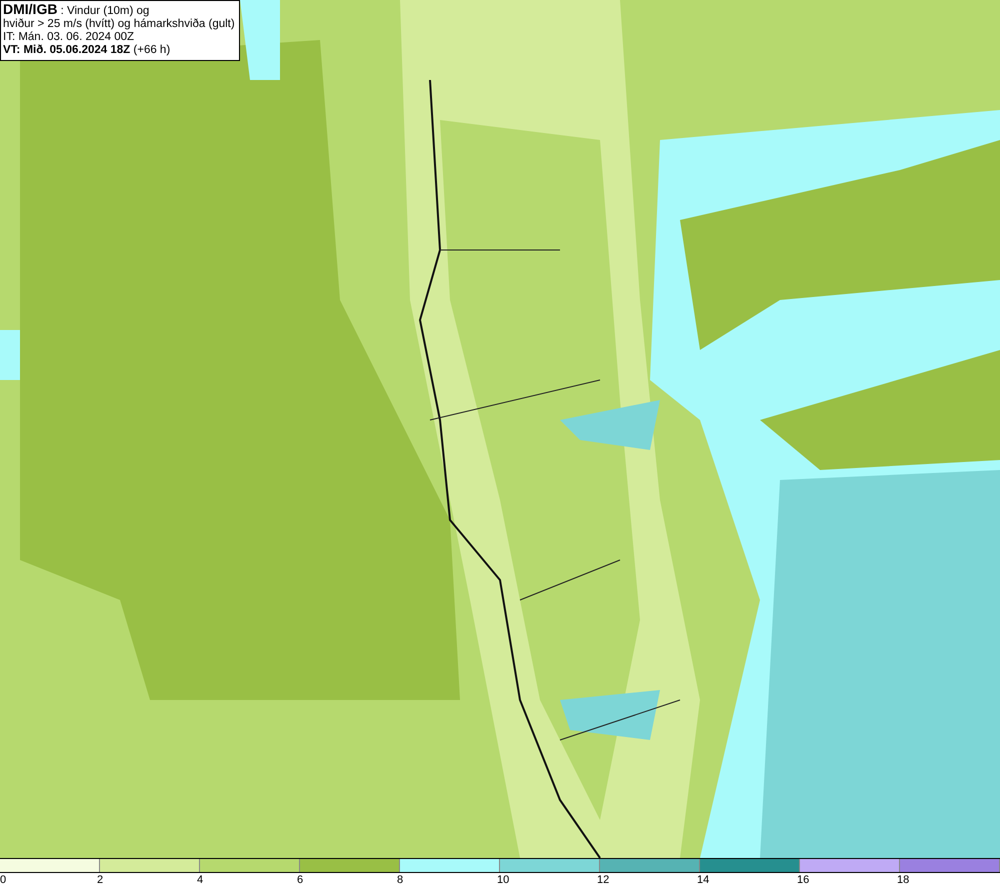  I want to click on legend-label: 16, so click(803, 880).